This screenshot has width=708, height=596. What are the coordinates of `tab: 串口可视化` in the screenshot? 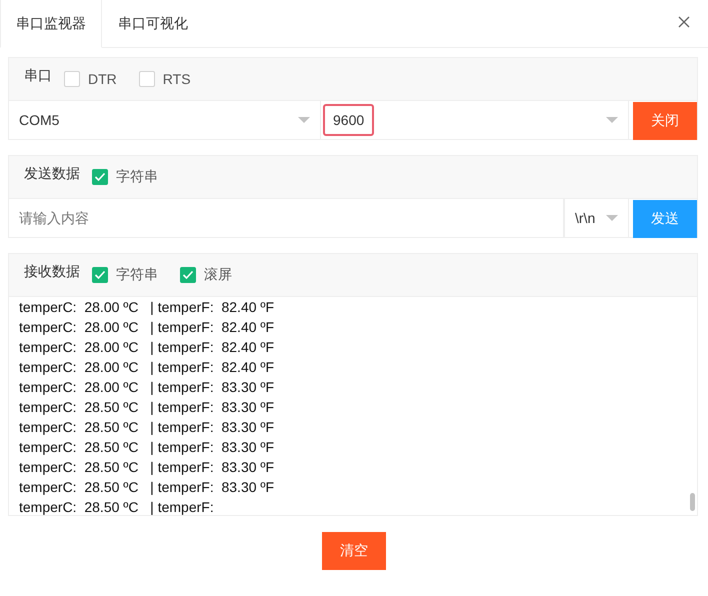 It's located at (153, 24).